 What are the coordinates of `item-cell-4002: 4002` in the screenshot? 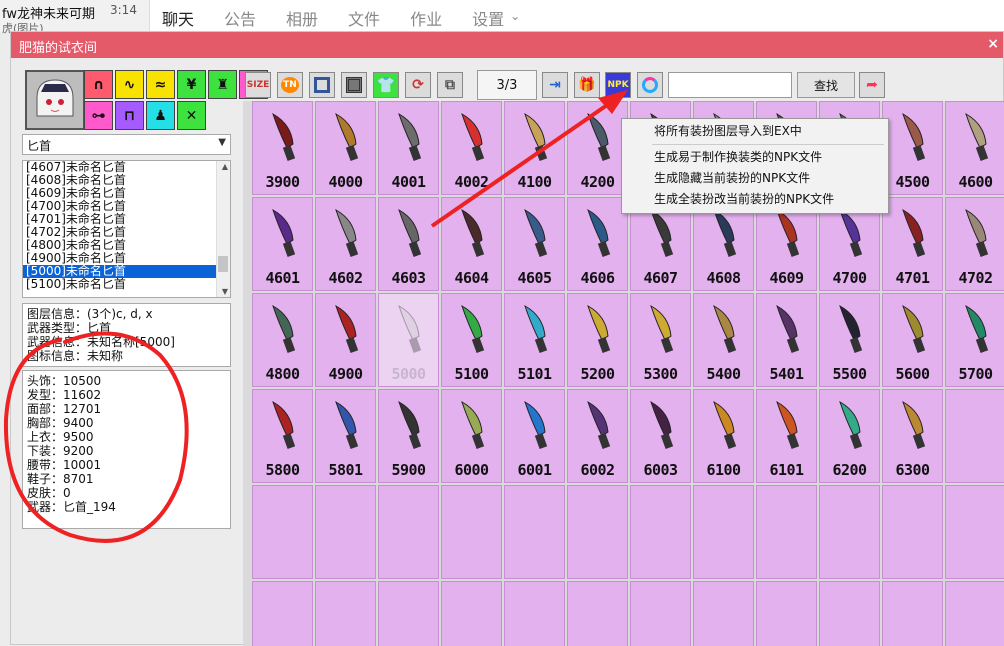 It's located at (471, 148).